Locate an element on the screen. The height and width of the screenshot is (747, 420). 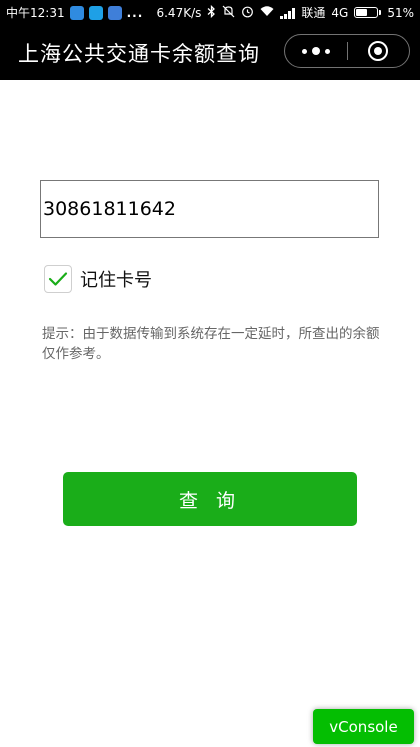
mini-program-capsule is located at coordinates (347, 51).